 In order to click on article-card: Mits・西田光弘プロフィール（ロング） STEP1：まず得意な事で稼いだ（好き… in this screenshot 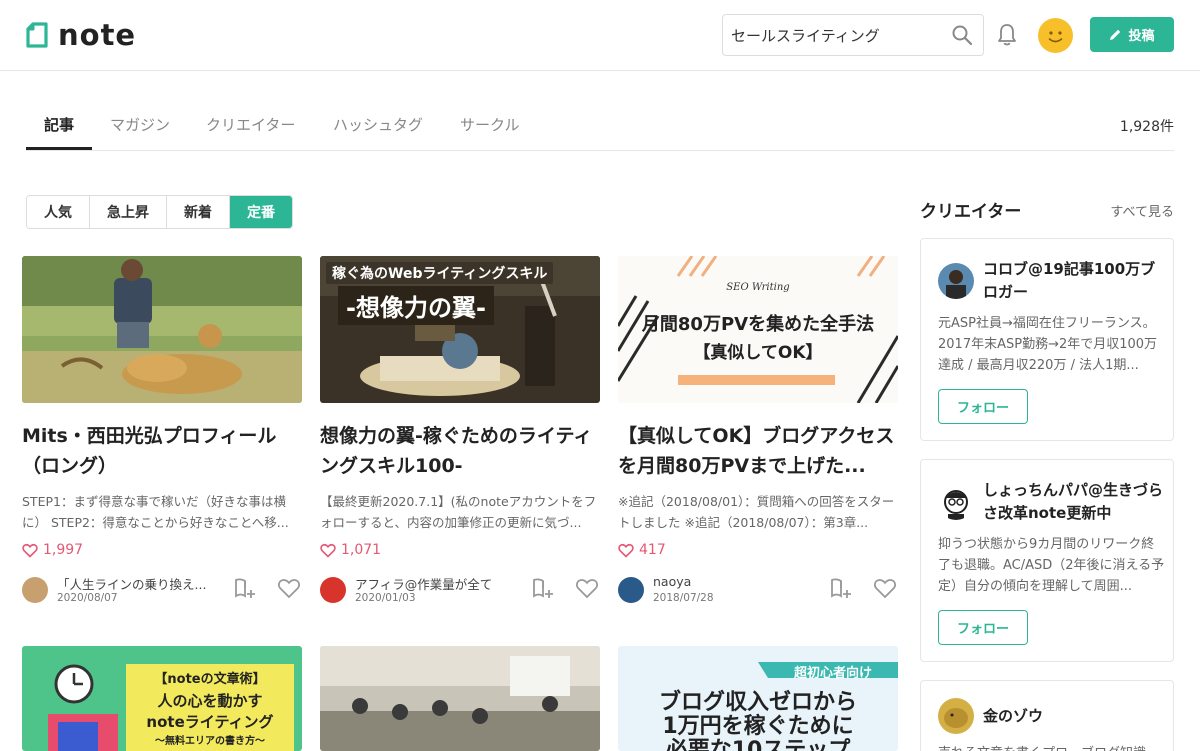, I will do `click(162, 431)`.